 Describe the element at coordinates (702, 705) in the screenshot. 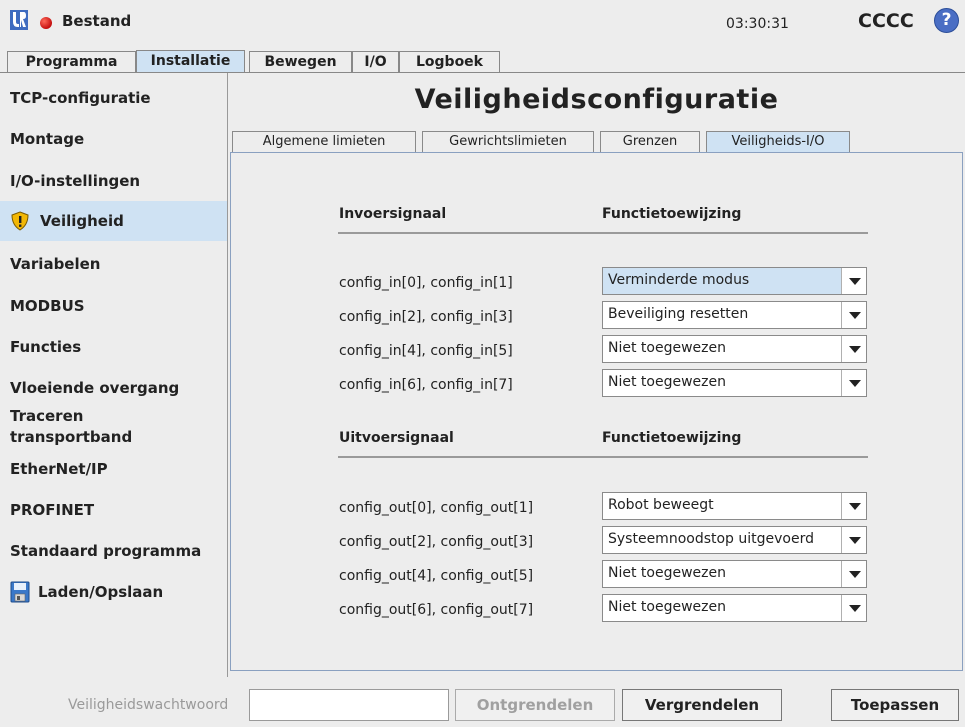

I see `lock-button: Vergrendelen` at that location.